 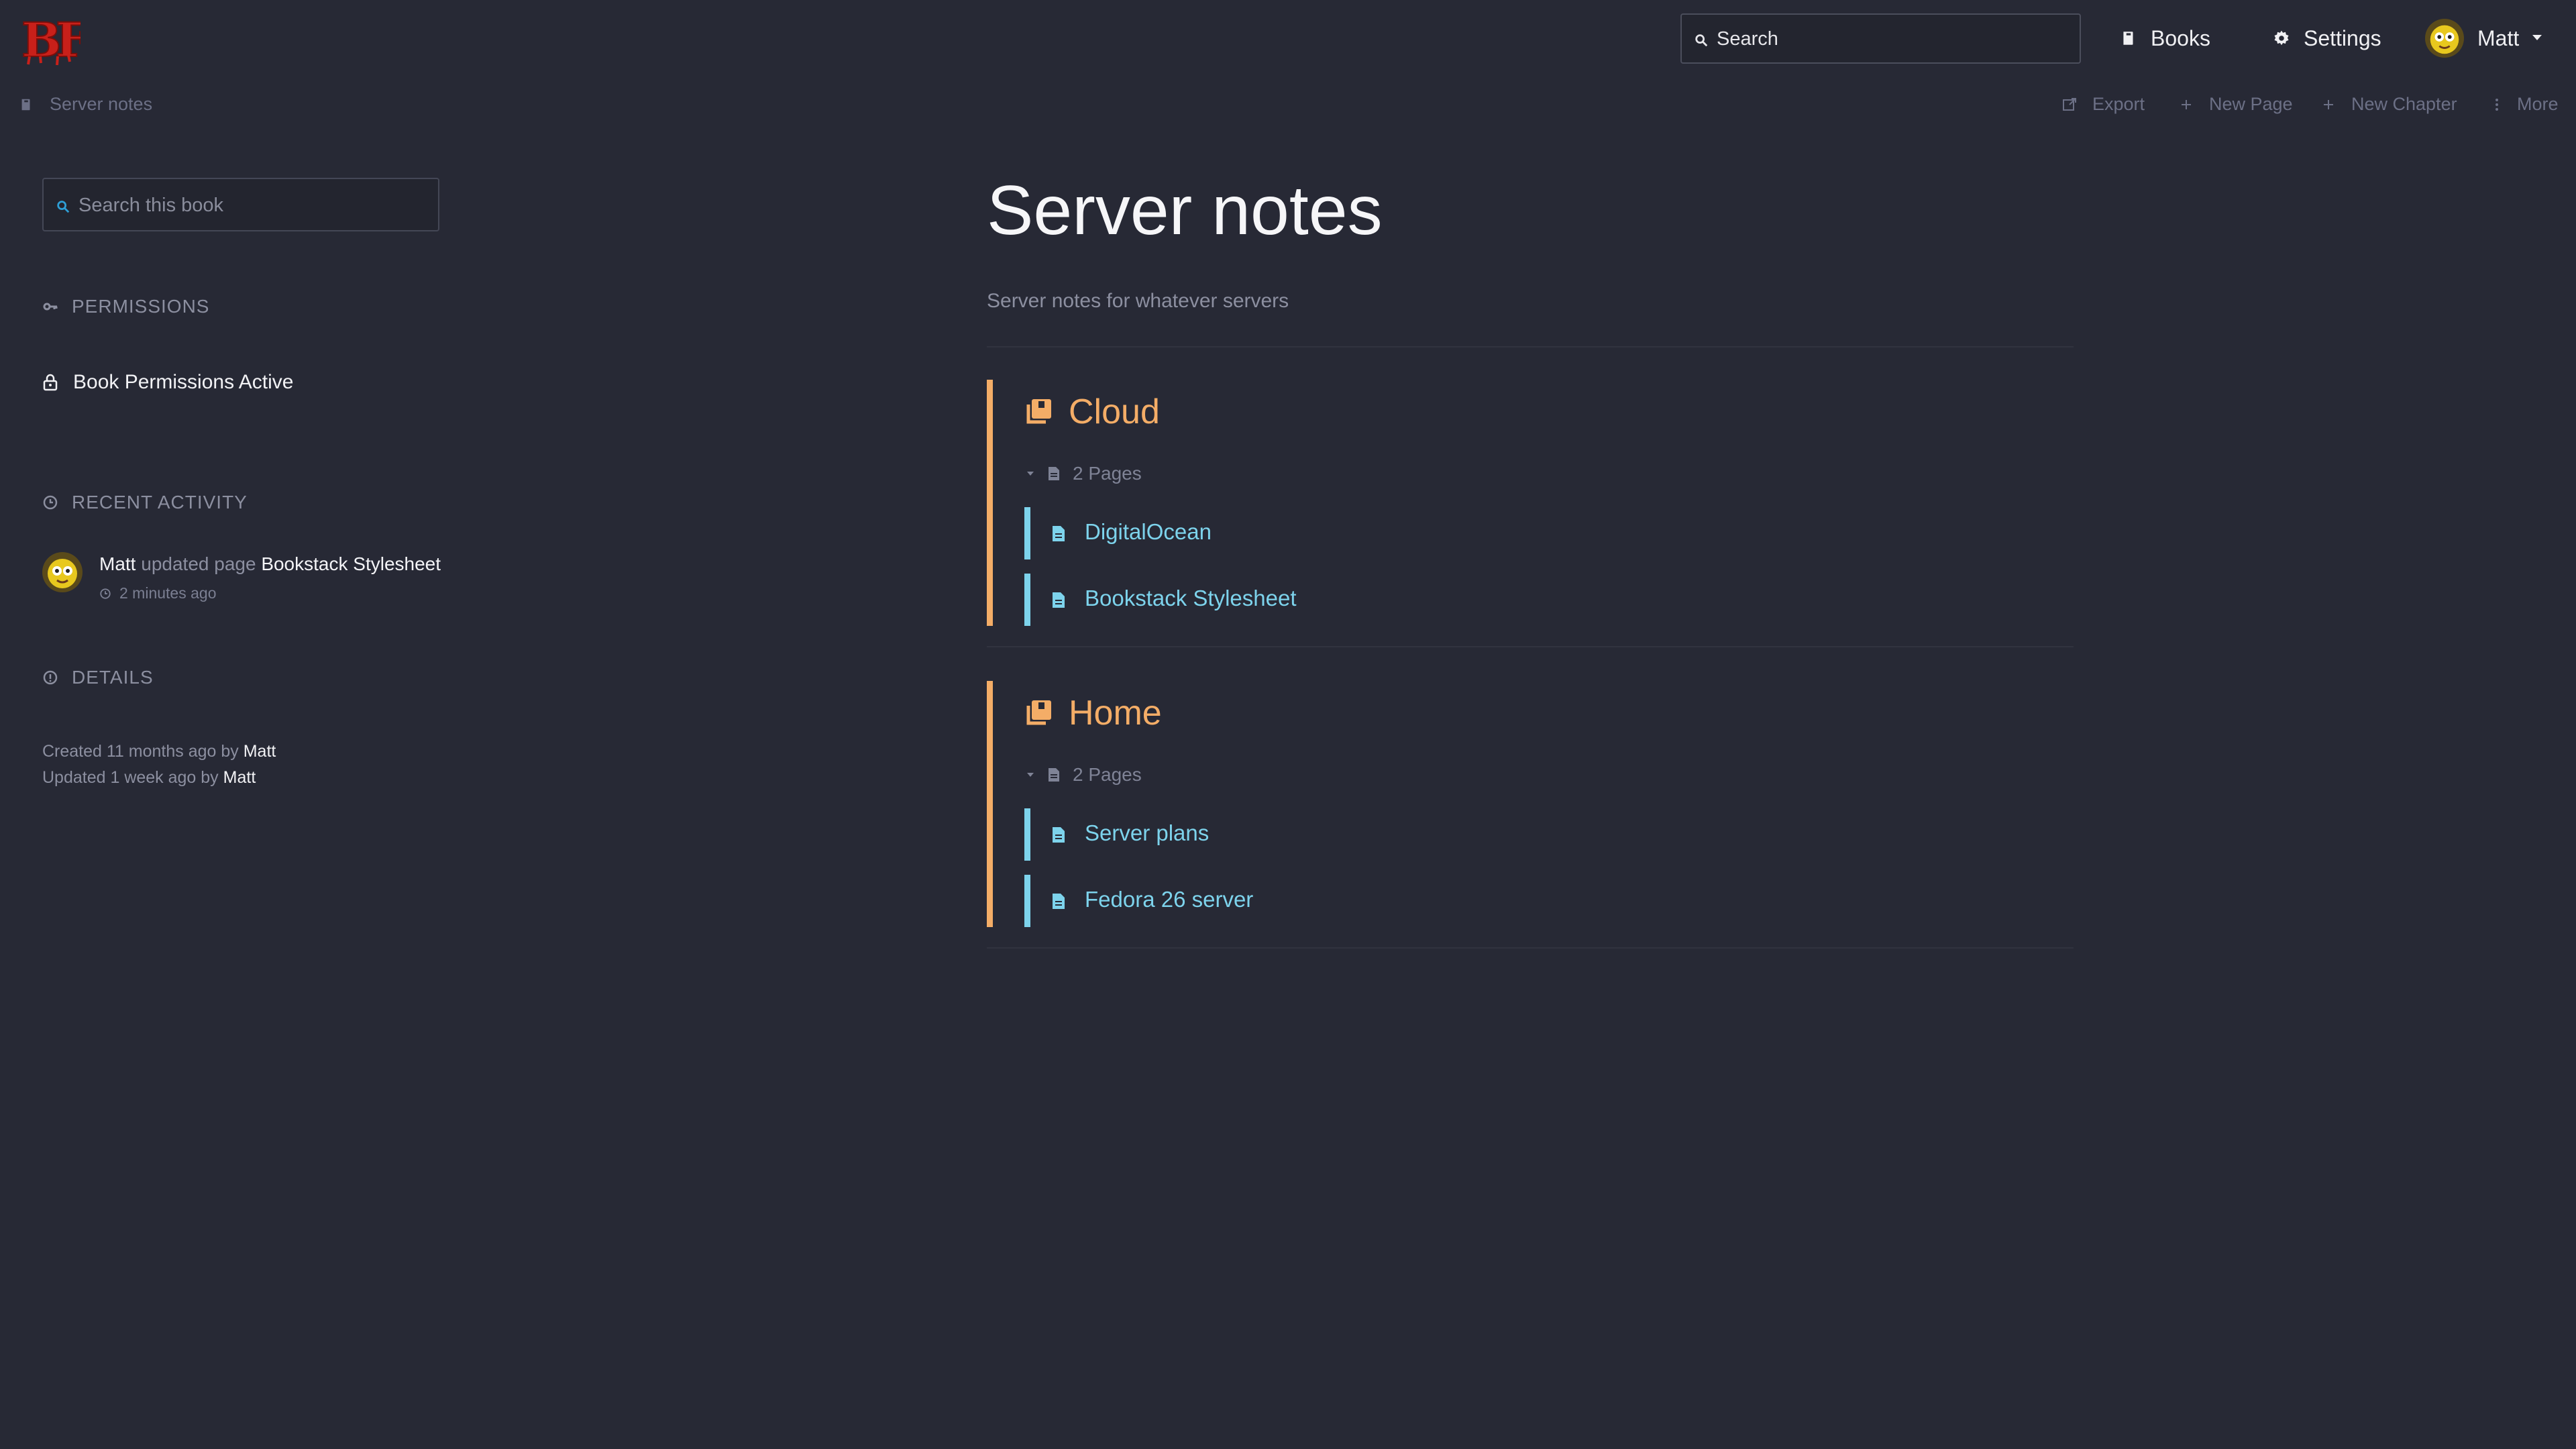 I want to click on page-title: Server notes, so click(x=1185, y=211).